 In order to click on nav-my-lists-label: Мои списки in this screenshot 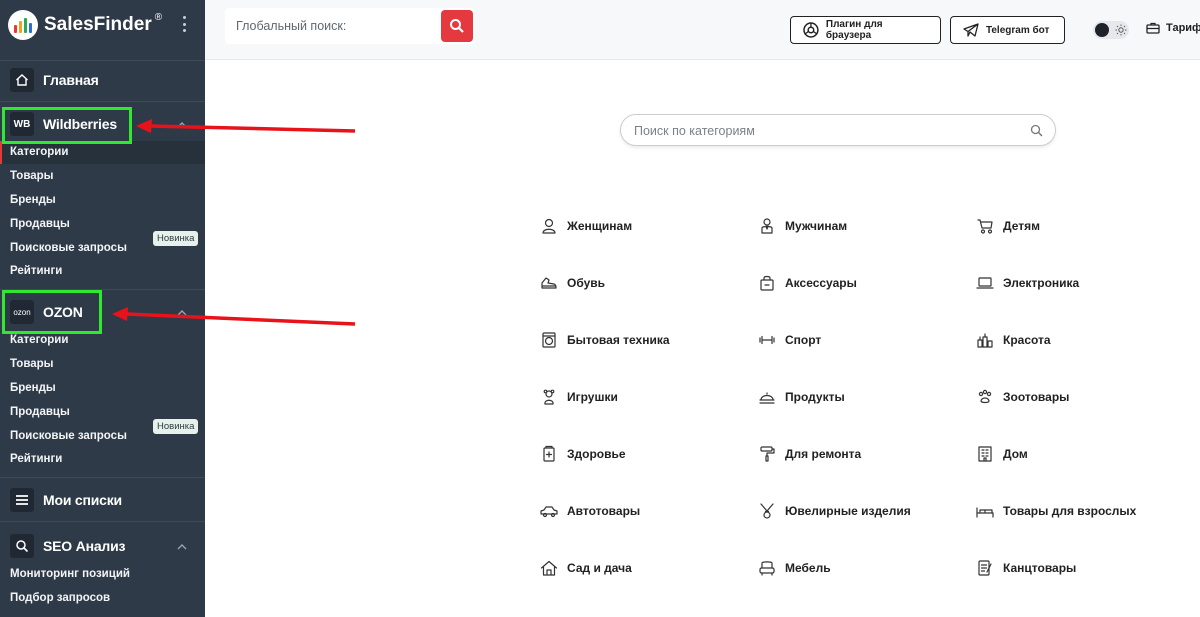, I will do `click(82, 500)`.